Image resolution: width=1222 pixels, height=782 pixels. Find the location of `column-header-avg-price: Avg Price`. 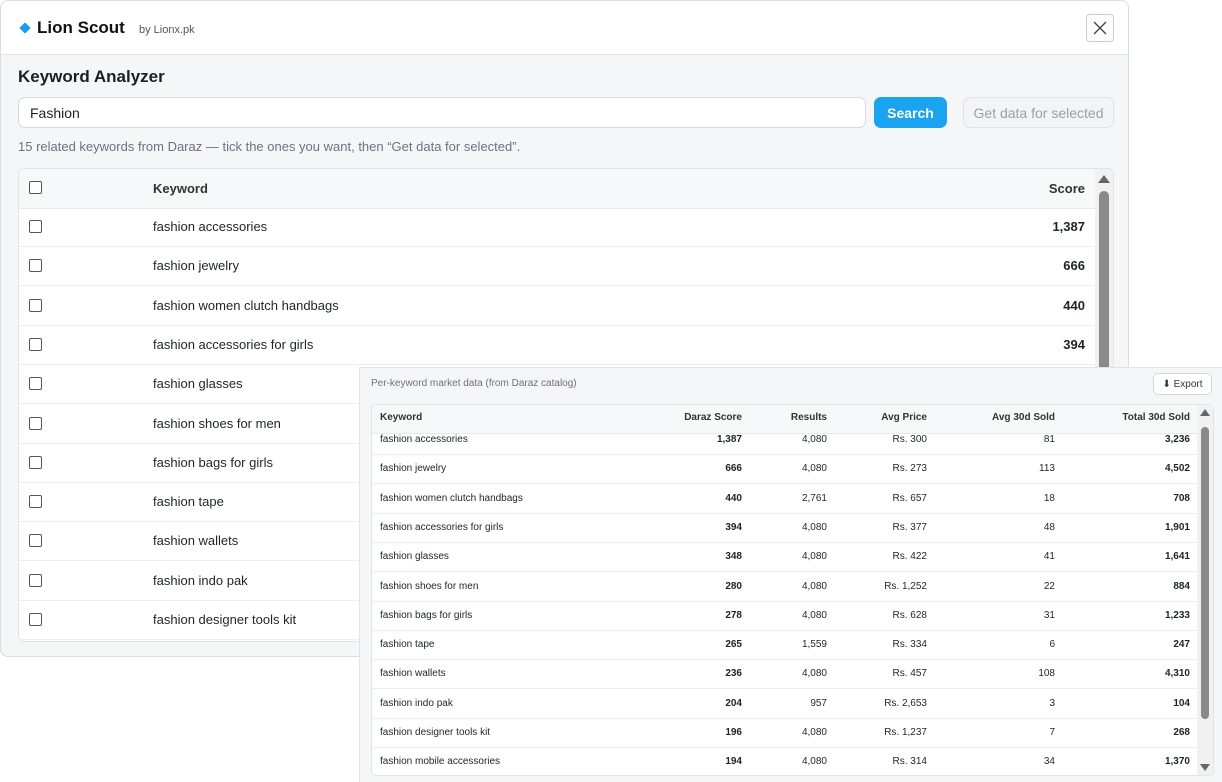

column-header-avg-price: Avg Price is located at coordinates (904, 417).